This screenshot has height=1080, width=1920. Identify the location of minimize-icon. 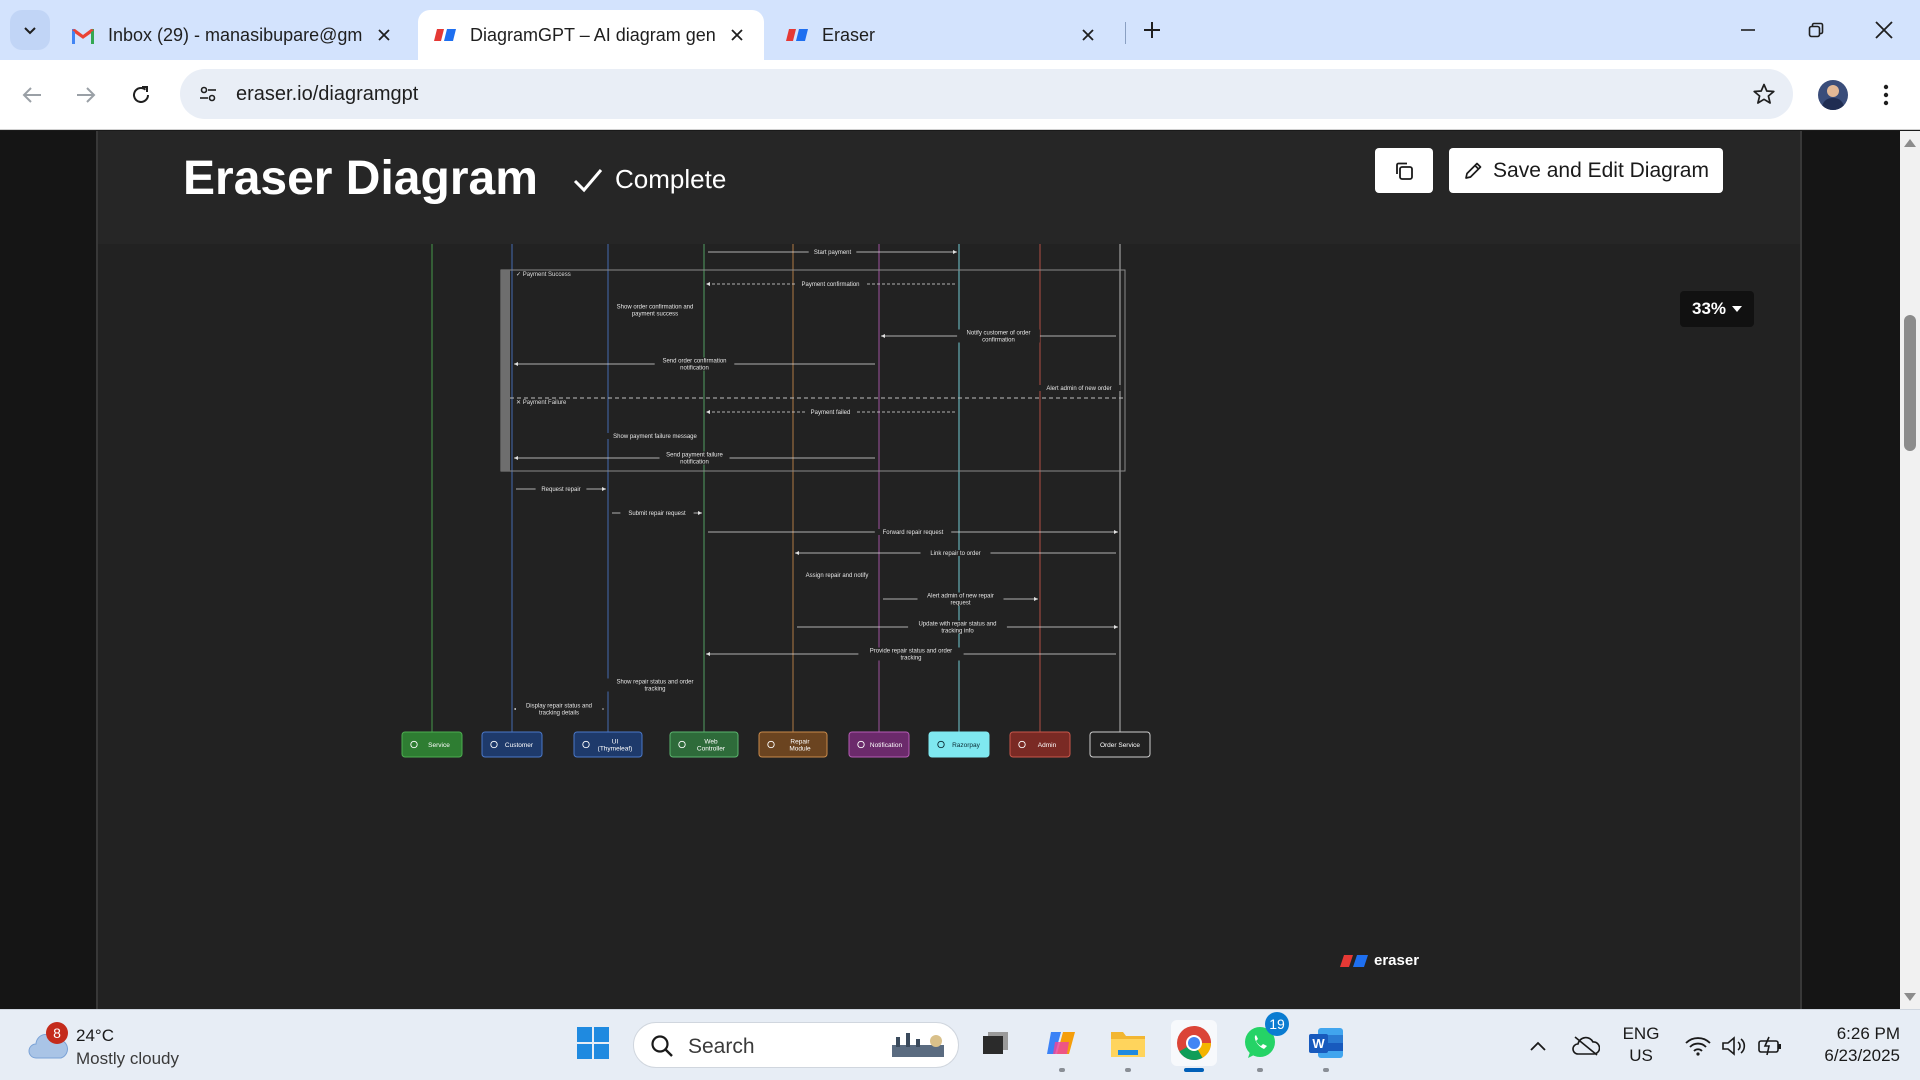
(1748, 30).